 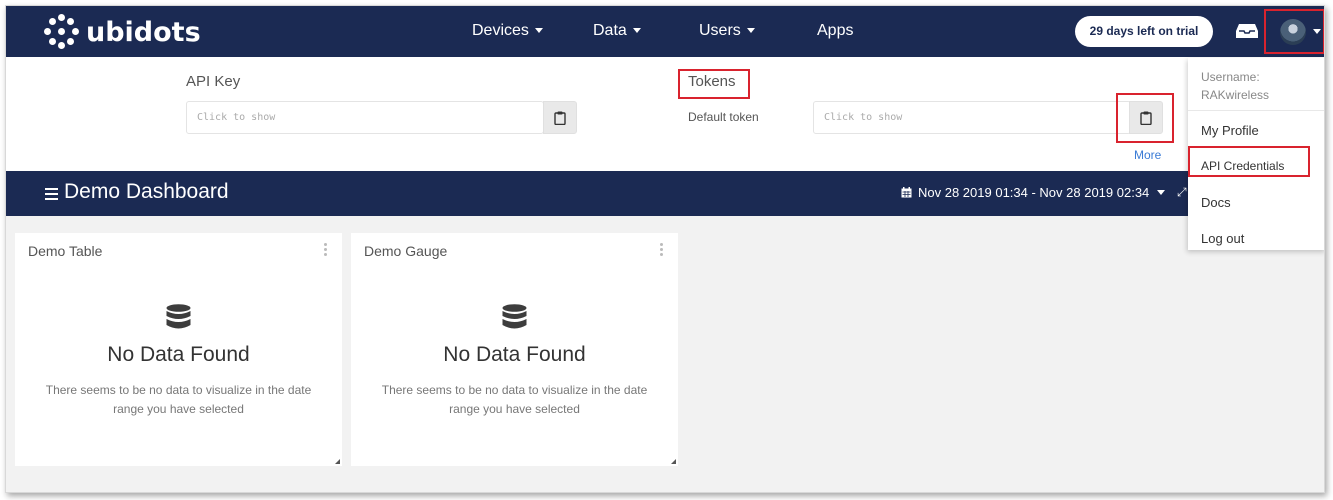 What do you see at coordinates (1235, 86) in the screenshot?
I see `username-info: Username: RAKwireless` at bounding box center [1235, 86].